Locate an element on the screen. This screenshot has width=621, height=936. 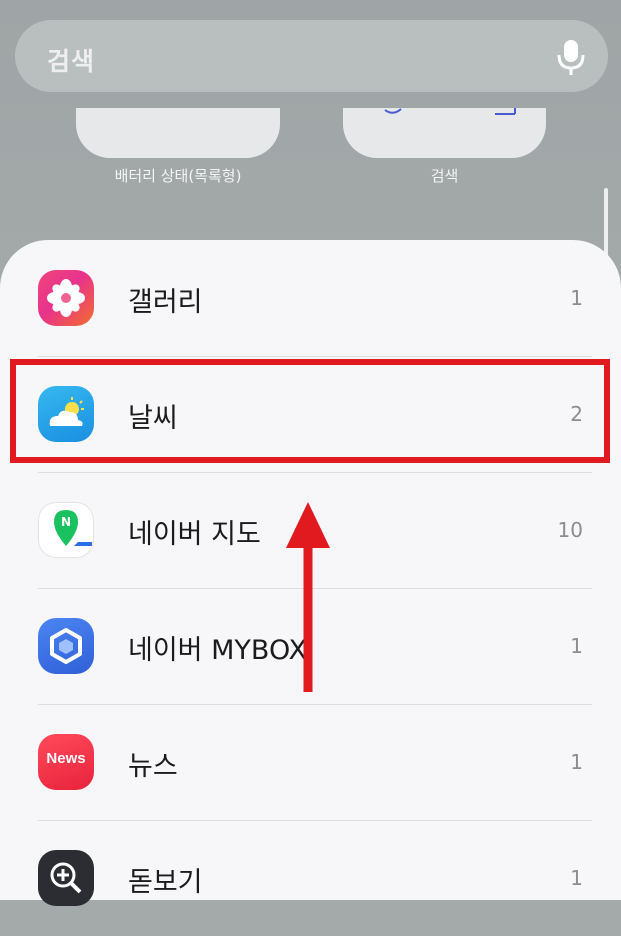
battery-widget-label: 배터리 상태(목록형) is located at coordinates (178, 176).